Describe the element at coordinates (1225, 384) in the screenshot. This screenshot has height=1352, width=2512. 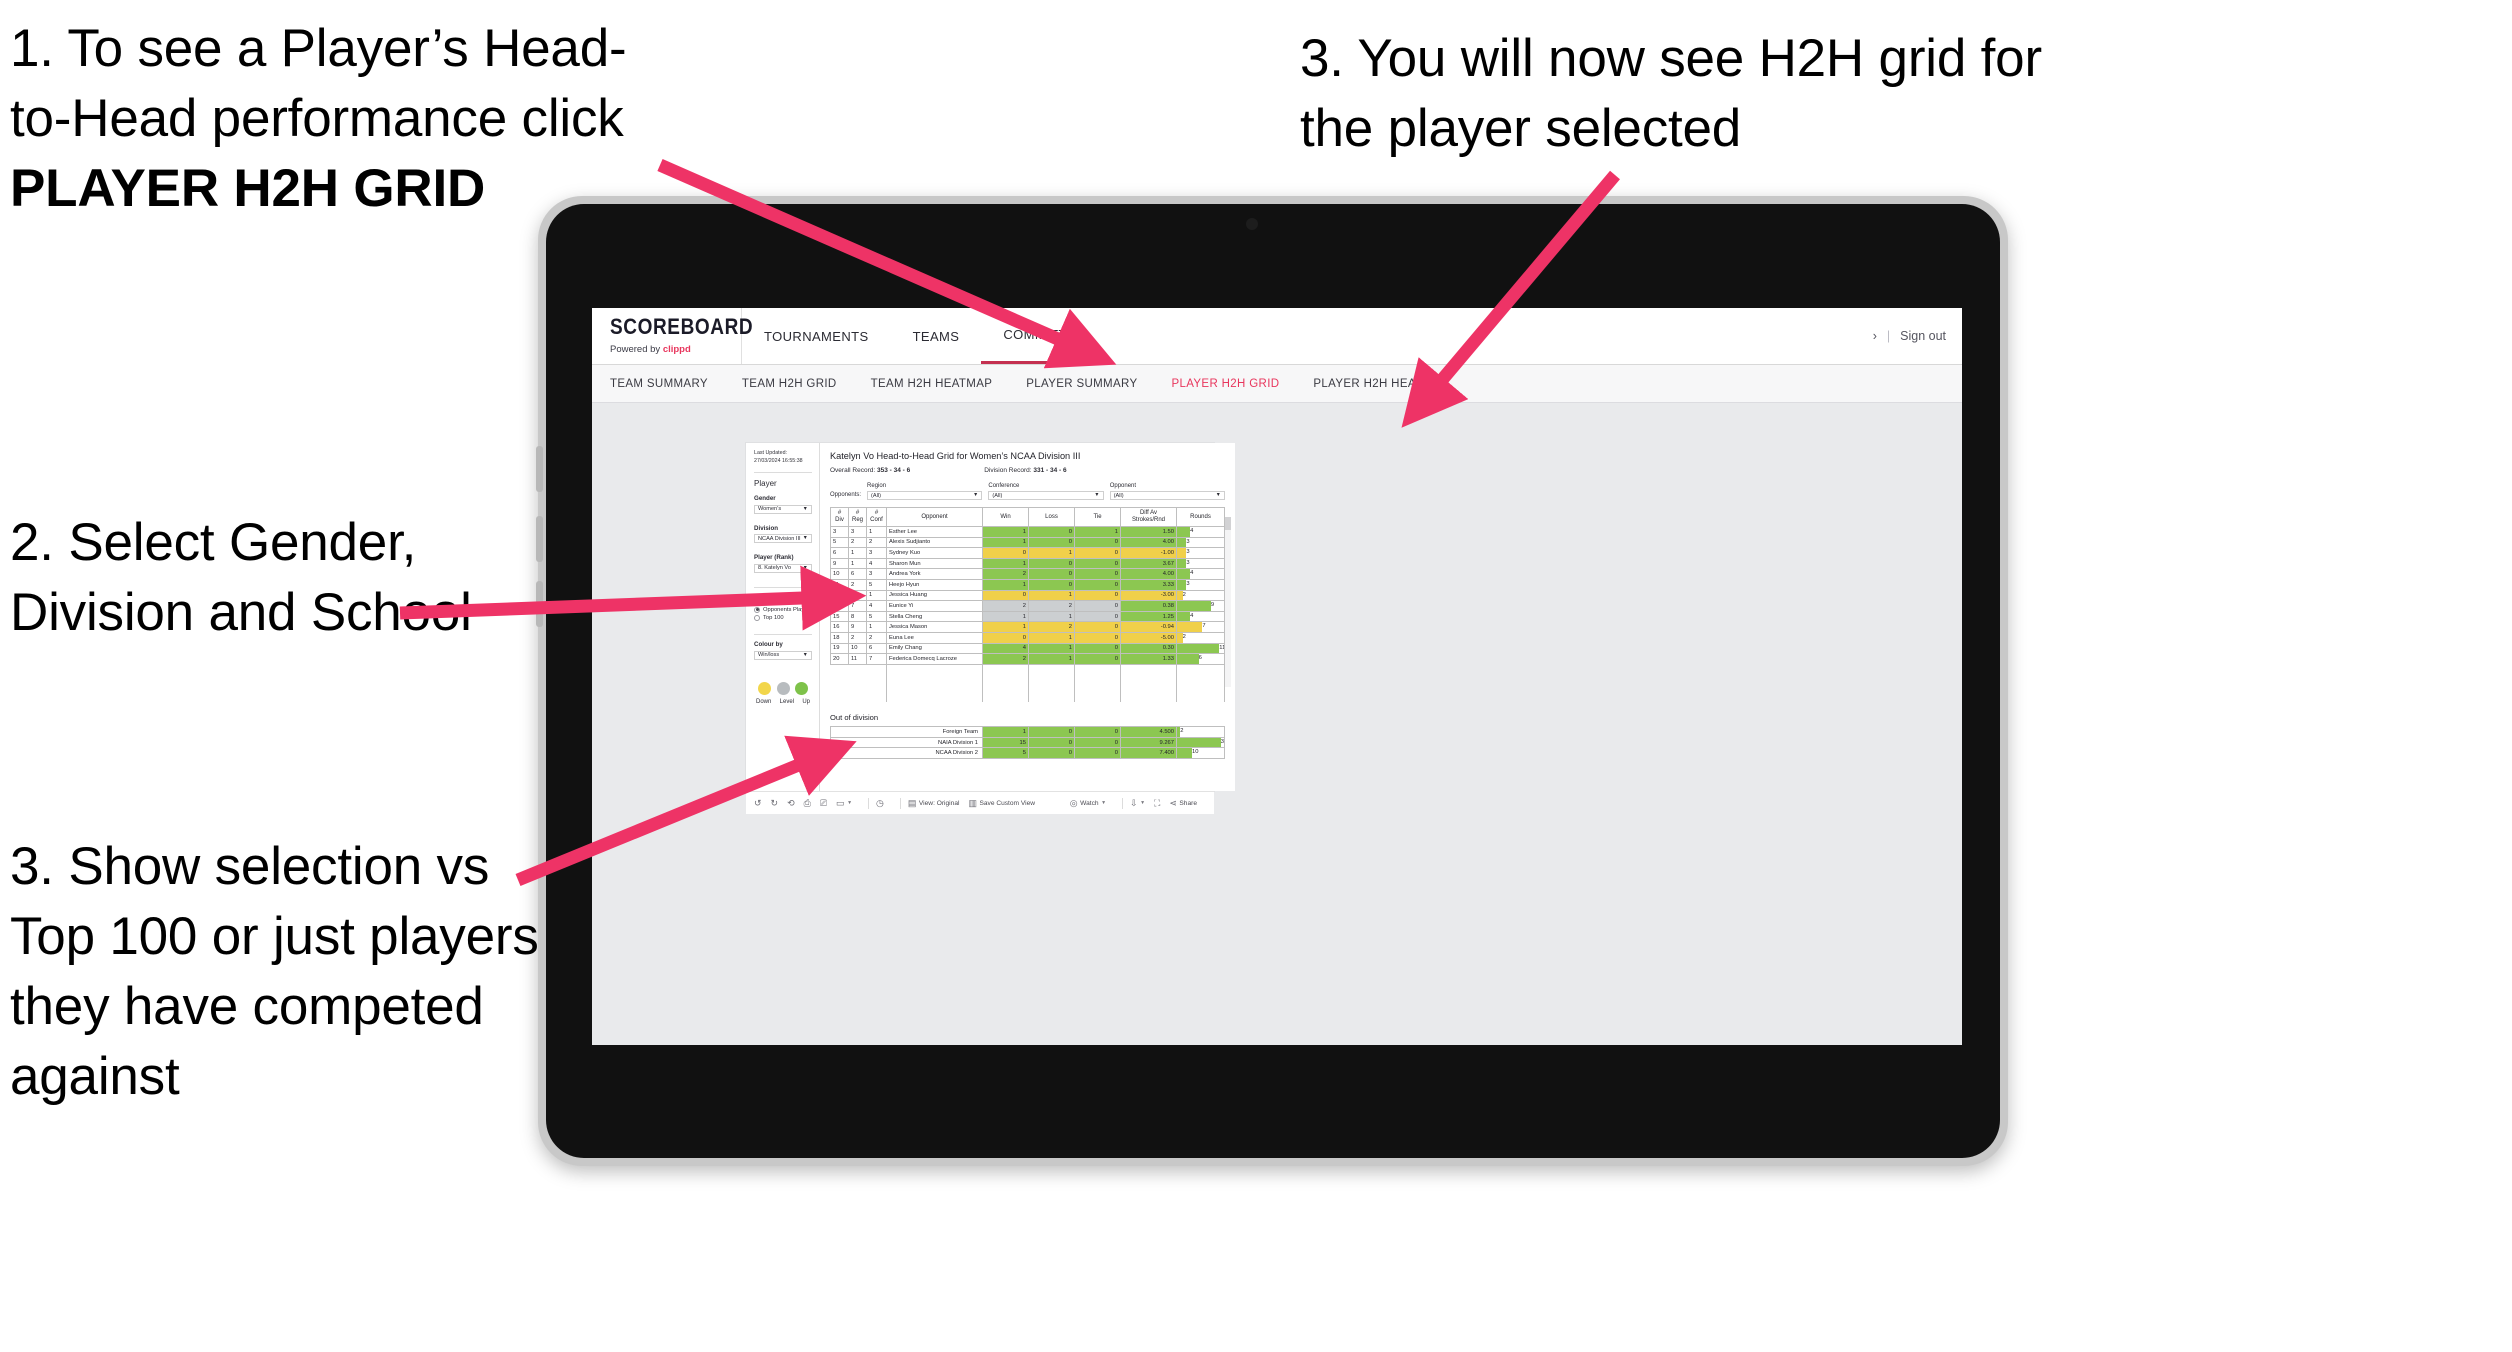
I see `subnav-player-h2h-grid: PLAYER H2H GRID` at that location.